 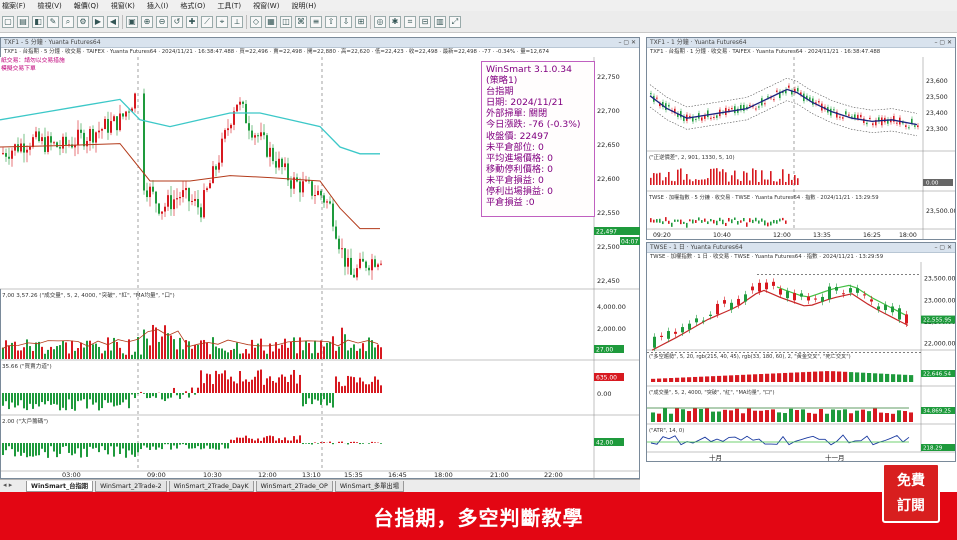 What do you see at coordinates (147, 21) in the screenshot?
I see `toolbar-icon: ⊕` at bounding box center [147, 21].